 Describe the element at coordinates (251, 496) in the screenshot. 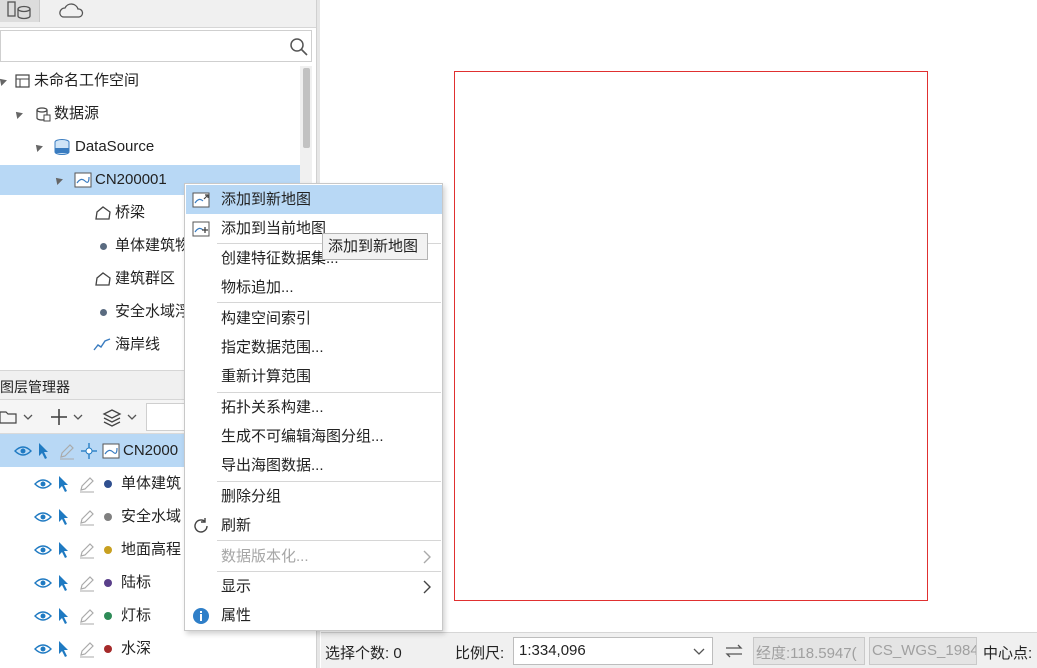

I see `menu-item-label: 删除分组` at that location.